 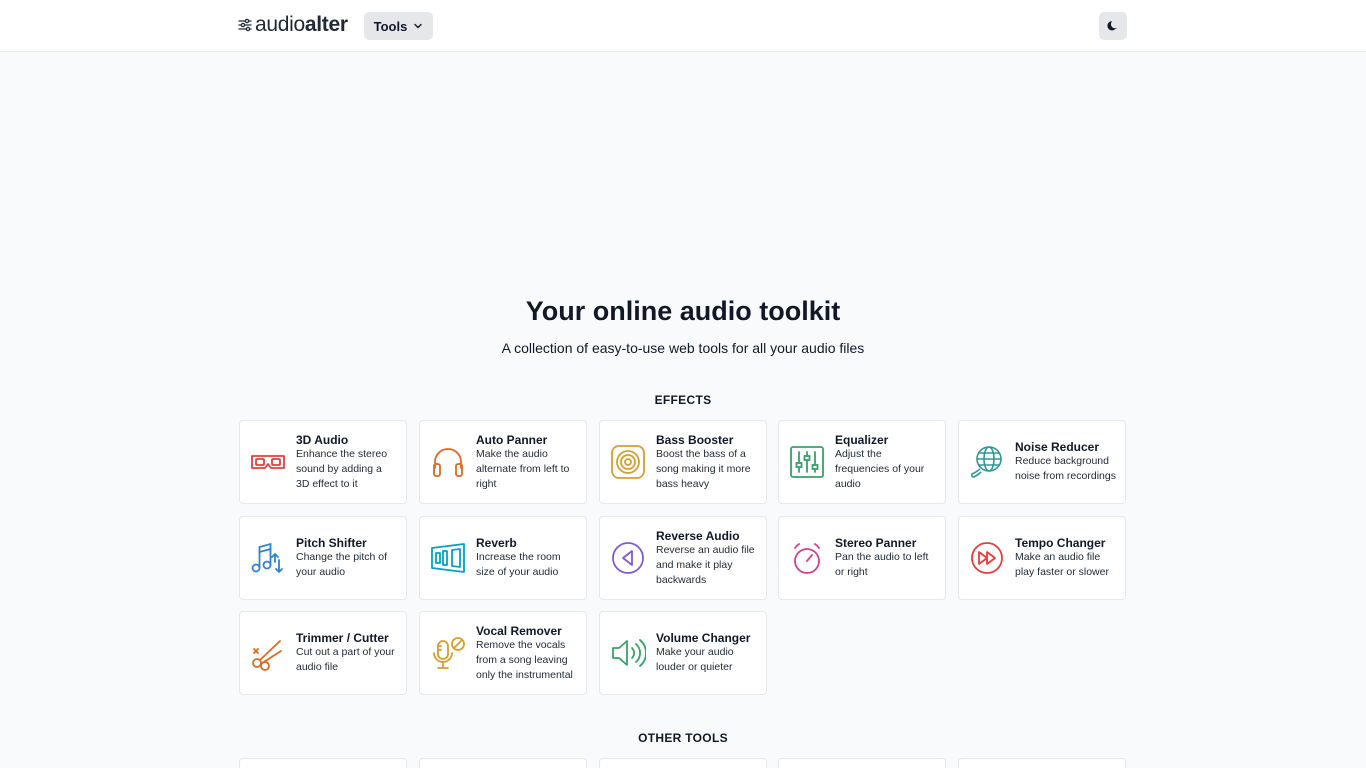 I want to click on room-icon, so click(x=448, y=558).